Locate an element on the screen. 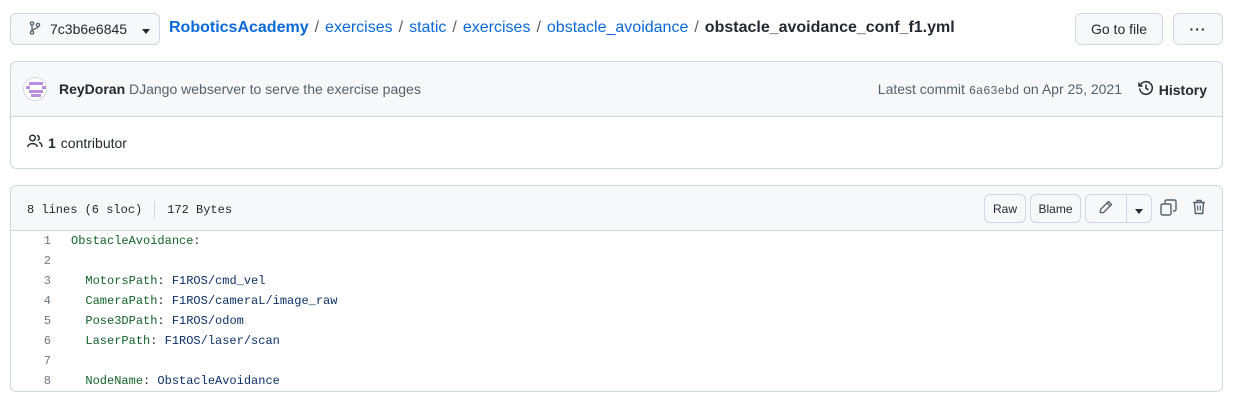 The image size is (1239, 409). breadcrumb-link-exercises: exercises is located at coordinates (359, 28).